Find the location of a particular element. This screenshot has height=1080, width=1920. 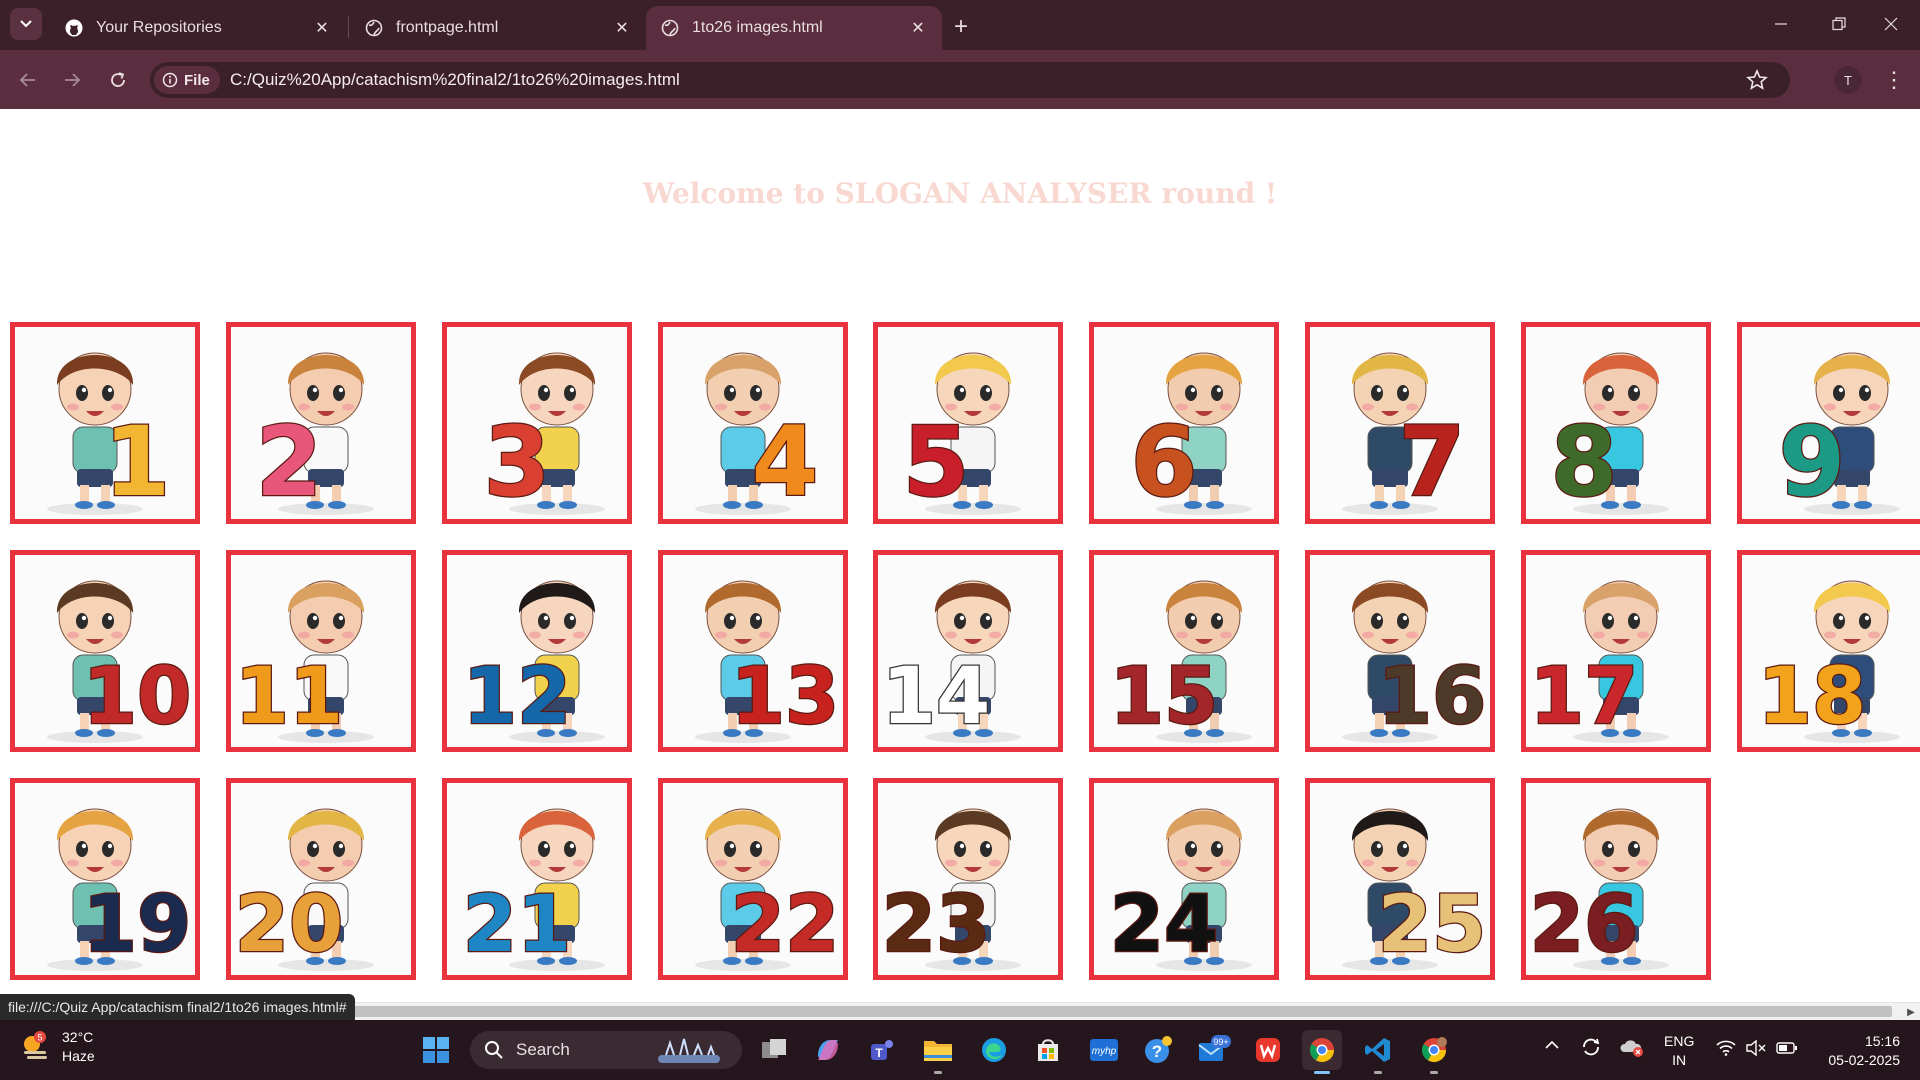

vscode-button is located at coordinates (1378, 1052).